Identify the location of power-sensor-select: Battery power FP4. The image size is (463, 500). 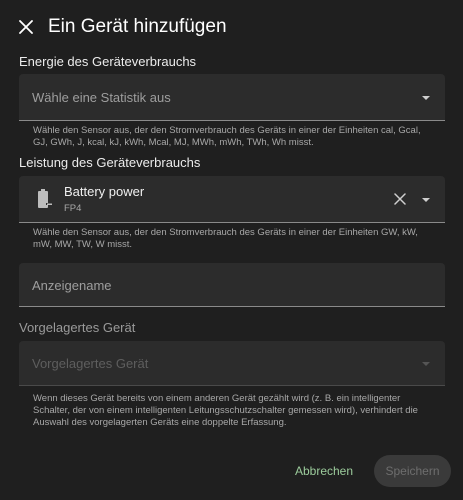
(232, 199).